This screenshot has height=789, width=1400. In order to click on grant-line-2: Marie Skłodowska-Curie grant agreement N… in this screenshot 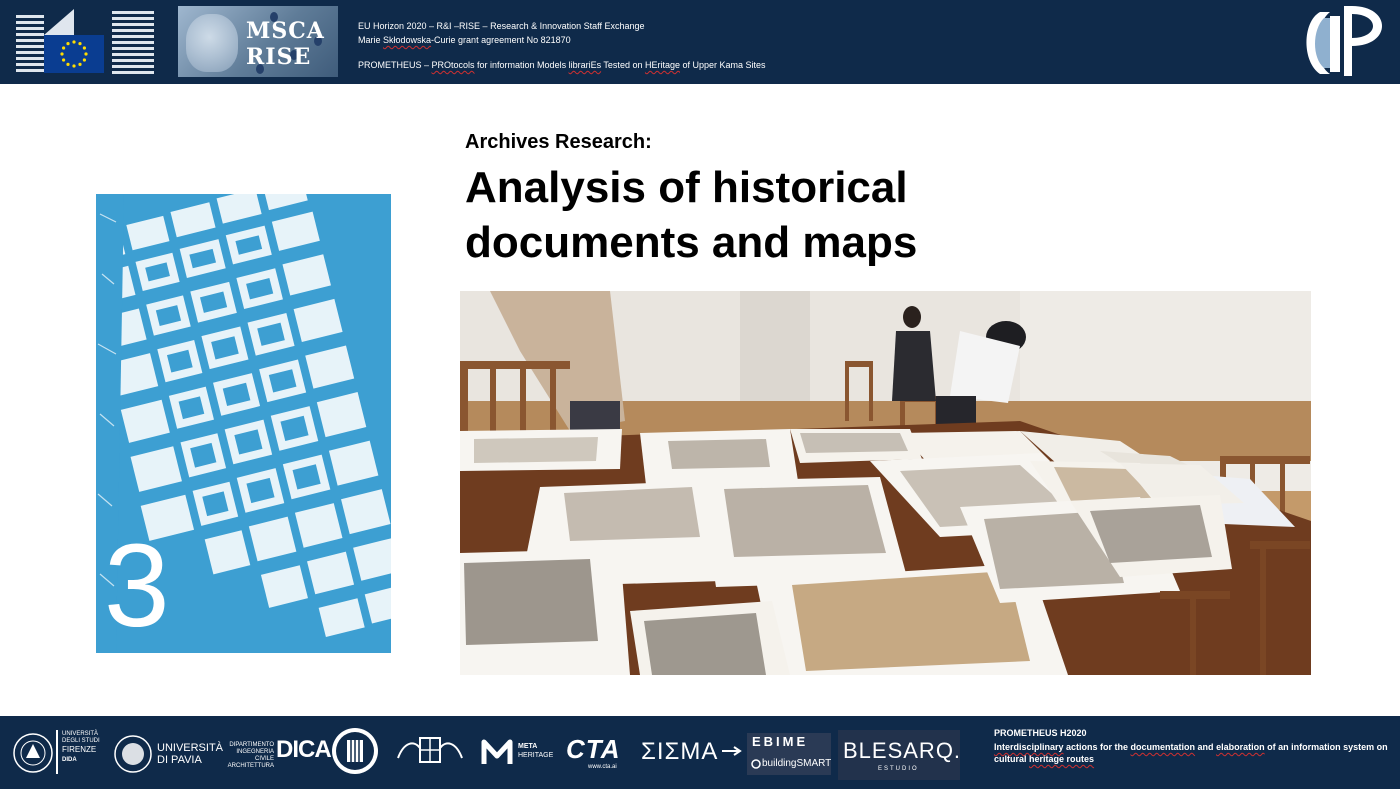, I will do `click(464, 40)`.